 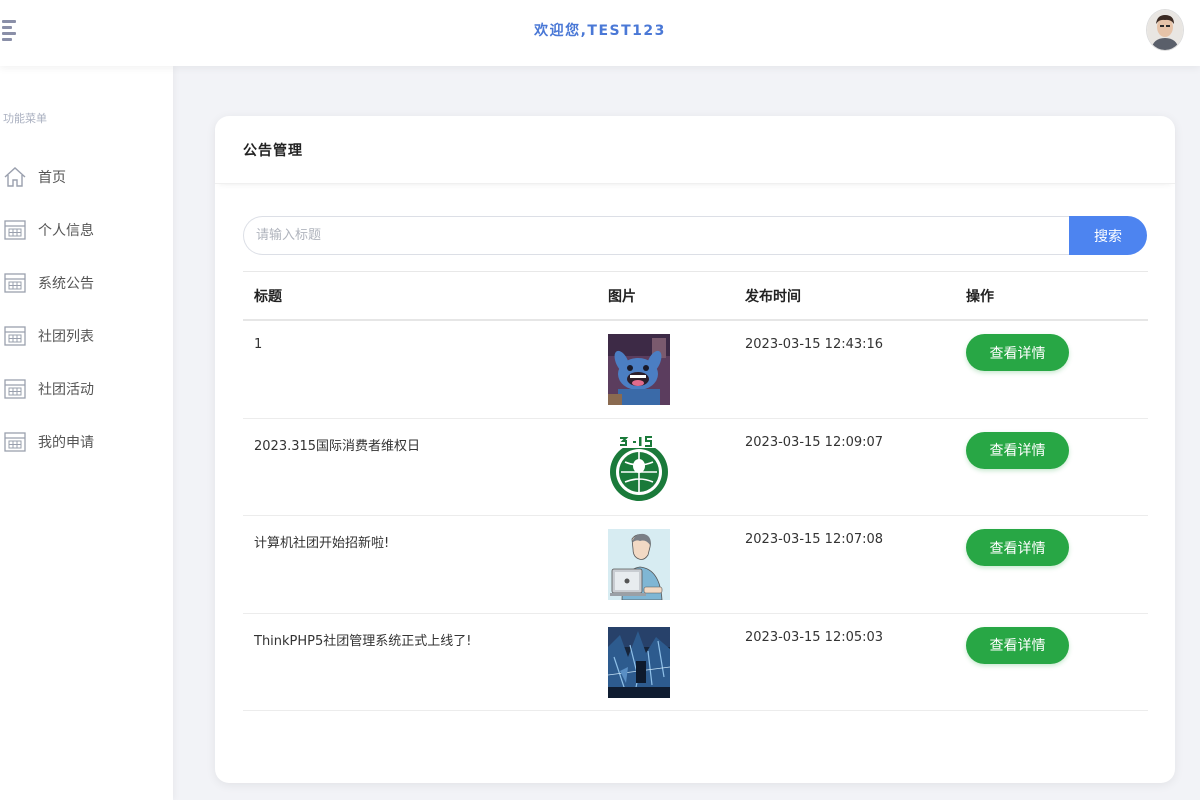 I want to click on sidebar-item-announcements: 系统公告, so click(x=86, y=283).